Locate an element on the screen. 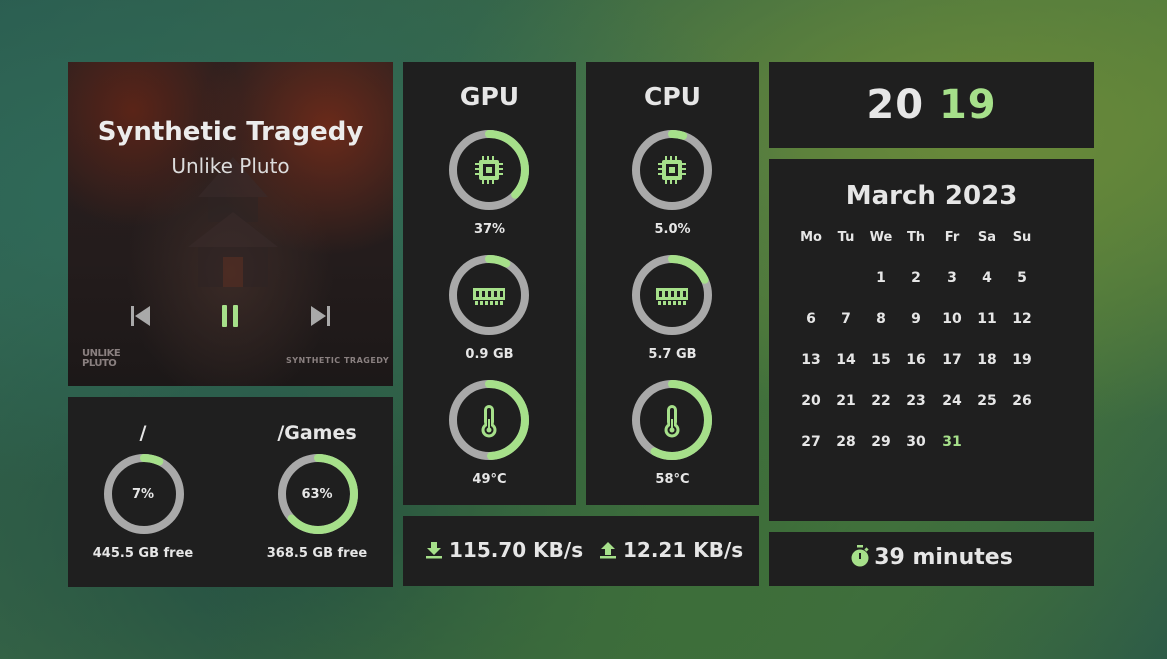 The width and height of the screenshot is (1167, 659). calendar-day: 15 is located at coordinates (881, 360).